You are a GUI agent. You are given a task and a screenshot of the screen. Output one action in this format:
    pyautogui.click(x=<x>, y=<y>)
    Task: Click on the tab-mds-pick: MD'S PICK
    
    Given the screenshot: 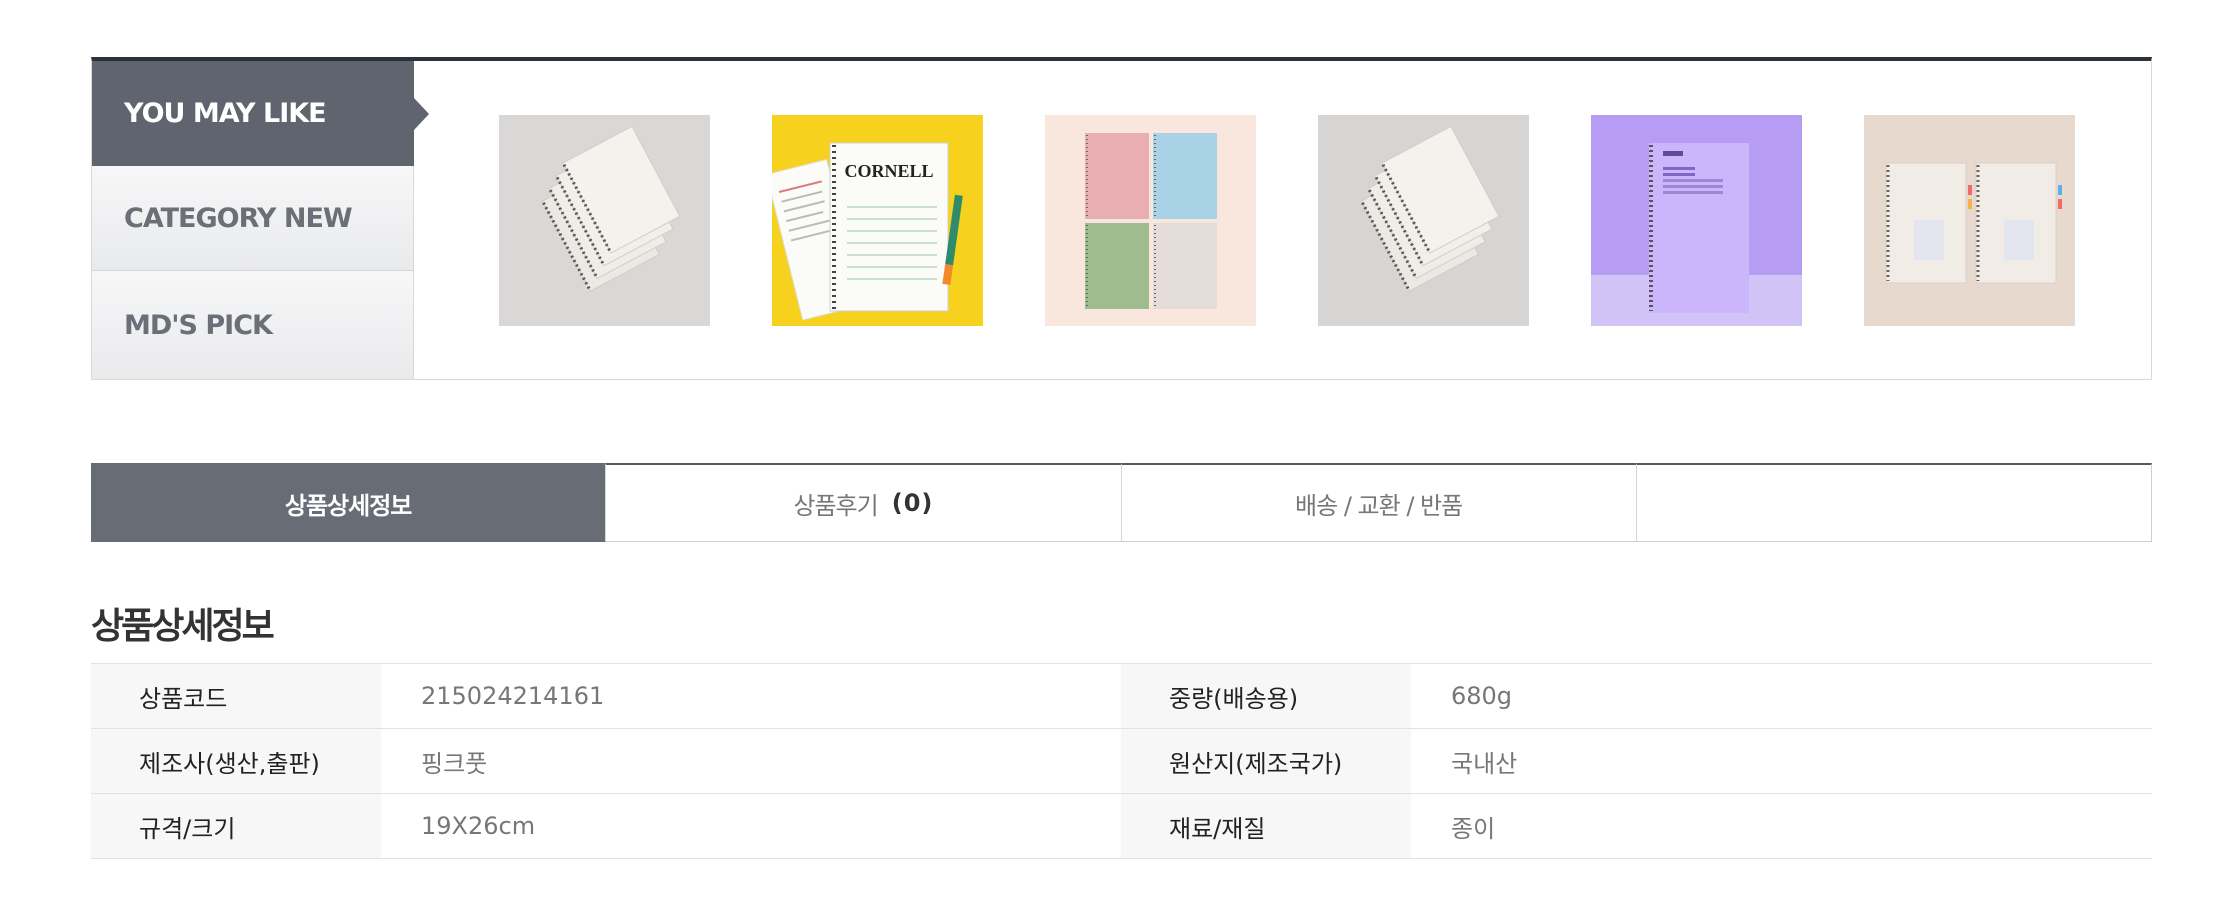 What is the action you would take?
    pyautogui.click(x=253, y=325)
    